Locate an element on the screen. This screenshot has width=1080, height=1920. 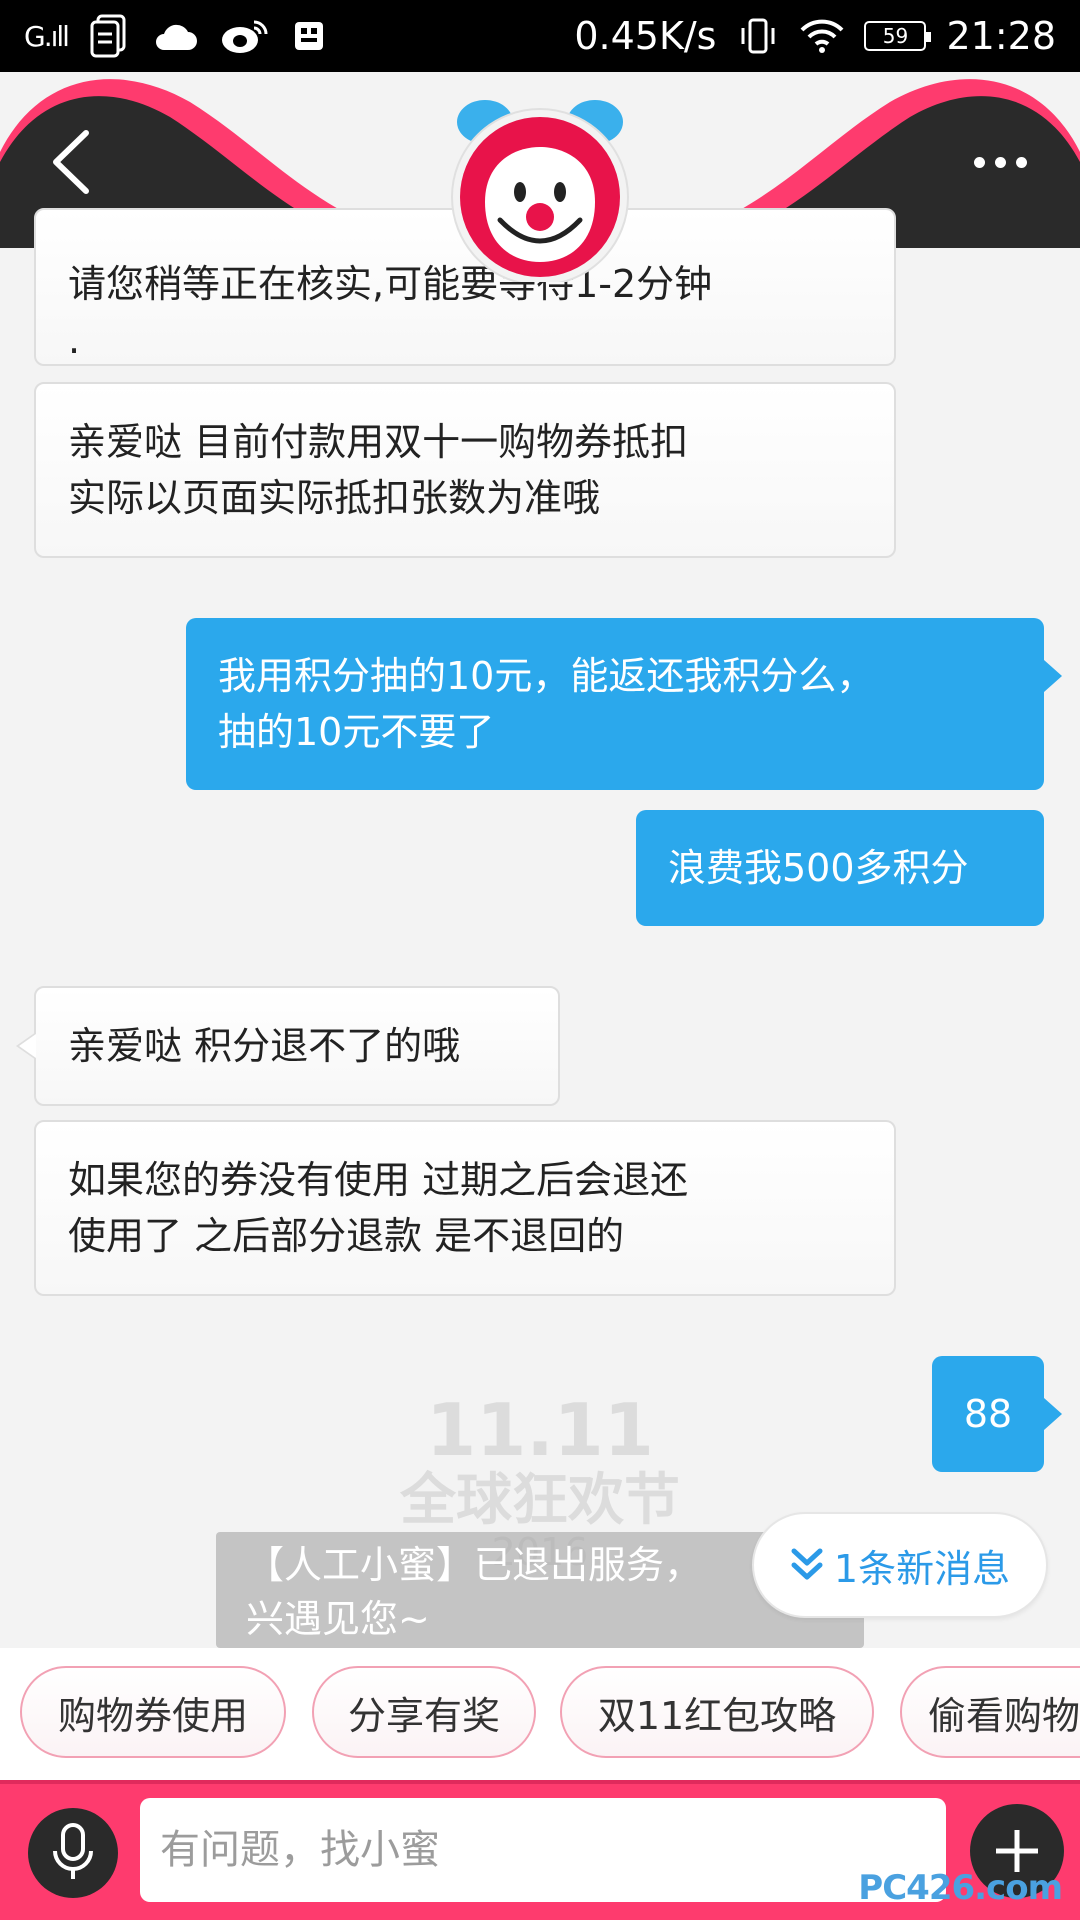
signal-icon: G.ıll is located at coordinates (47, 36).